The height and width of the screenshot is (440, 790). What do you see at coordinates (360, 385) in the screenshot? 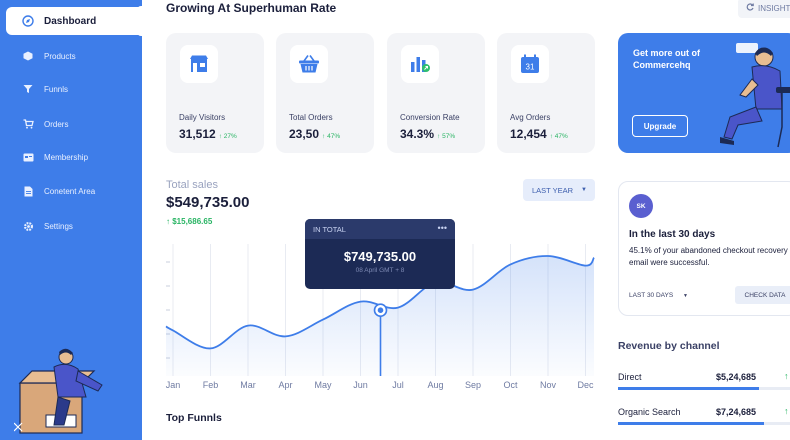
I see `x-tick-label: Jun` at bounding box center [360, 385].